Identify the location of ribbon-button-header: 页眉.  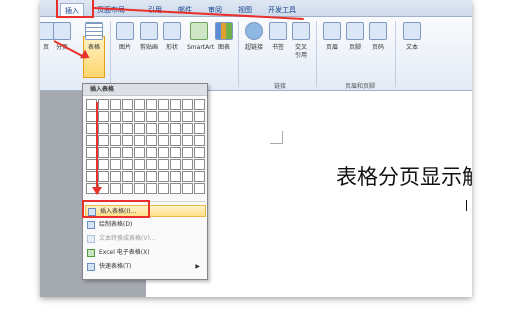
(332, 37).